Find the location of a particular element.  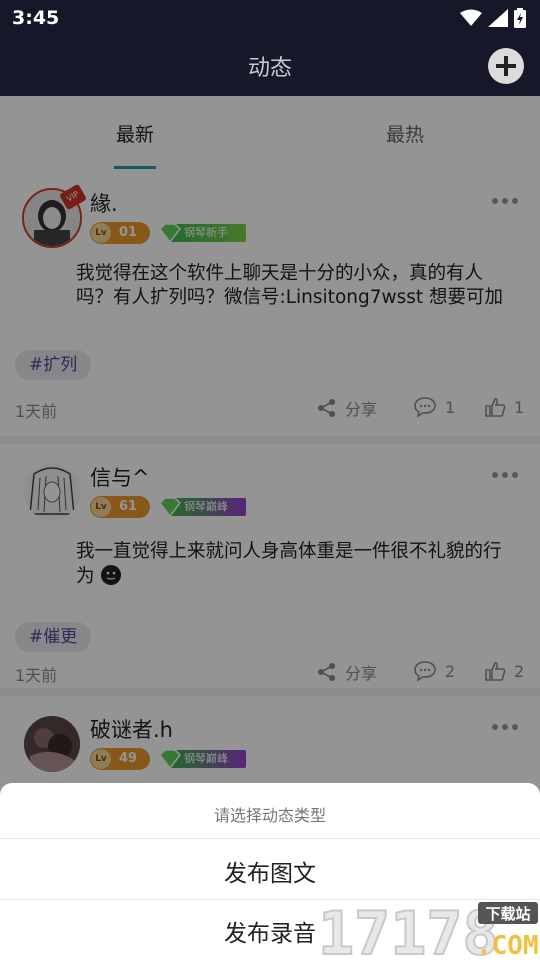

signal-icon is located at coordinates (498, 18).